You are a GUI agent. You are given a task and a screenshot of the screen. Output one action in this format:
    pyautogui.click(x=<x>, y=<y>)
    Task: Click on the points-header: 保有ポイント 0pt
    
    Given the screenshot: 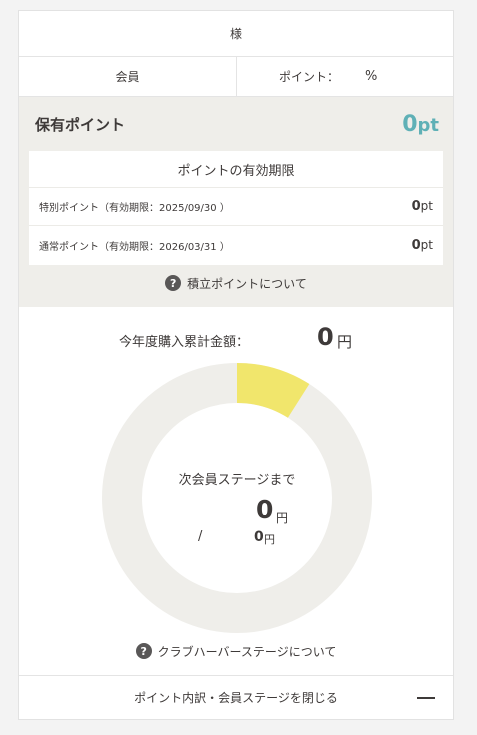 What is the action you would take?
    pyautogui.click(x=237, y=124)
    